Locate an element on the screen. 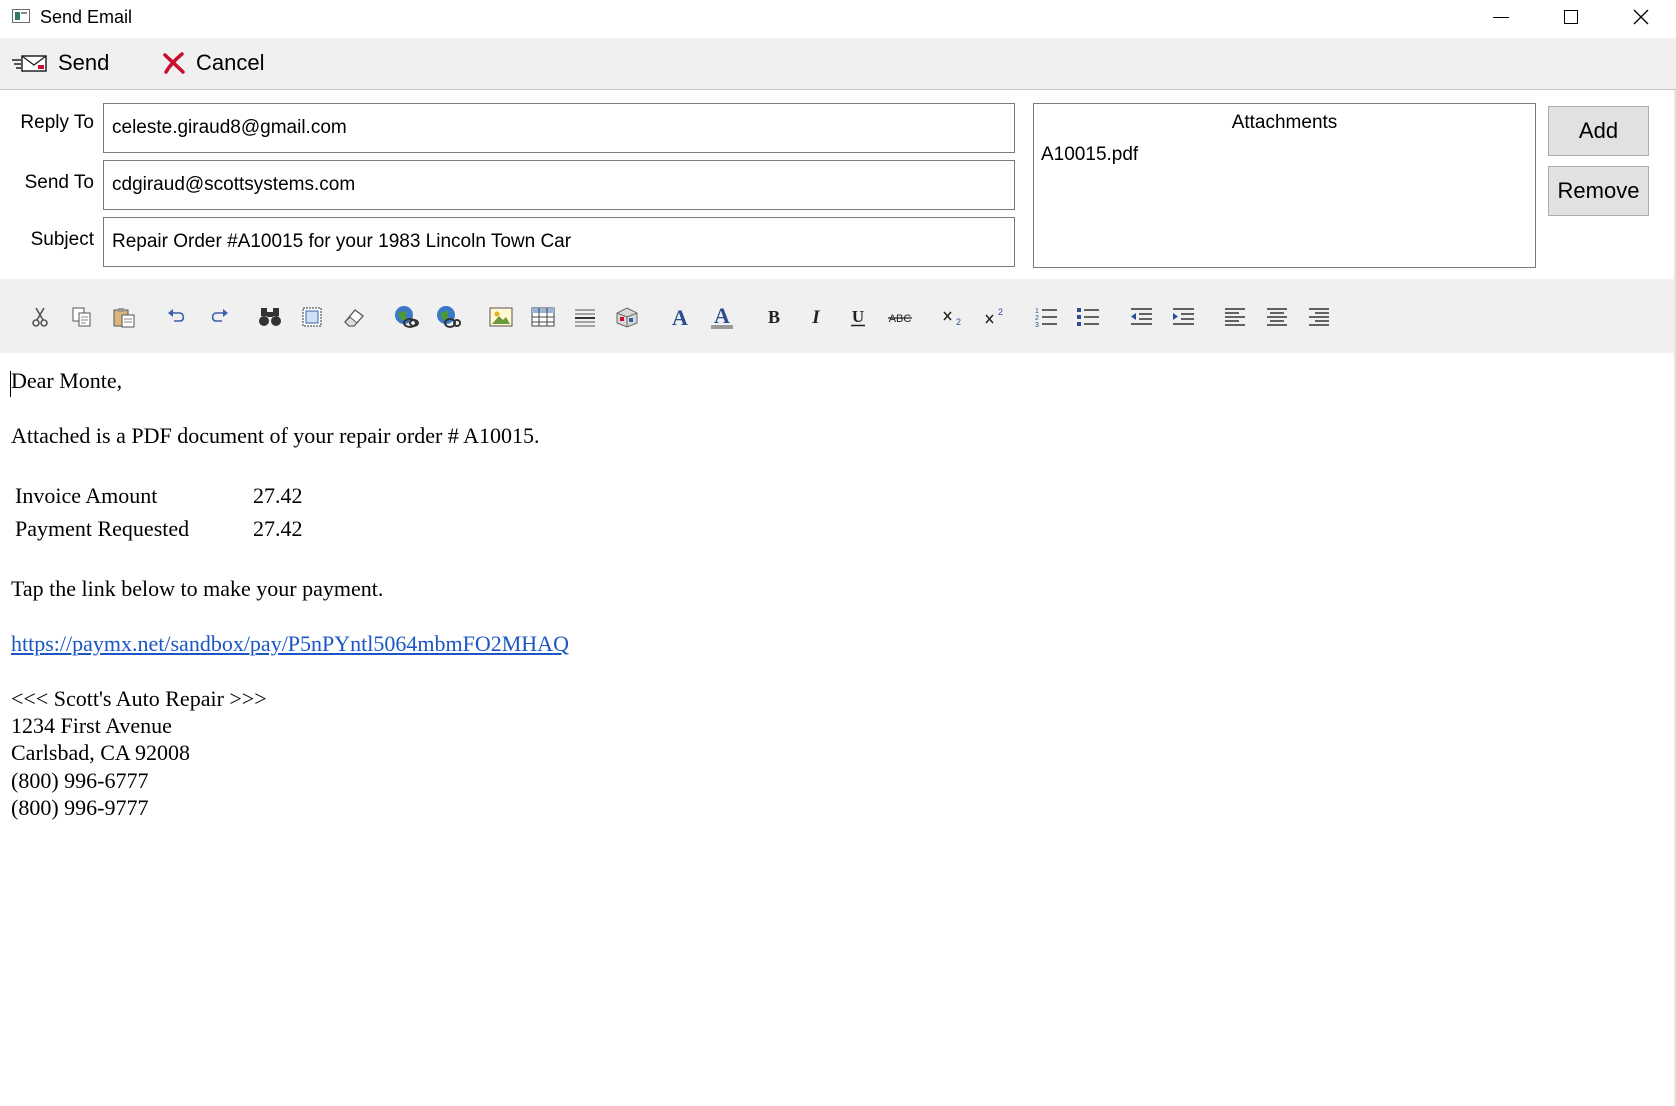  subscript-button: 2 is located at coordinates (952, 317).